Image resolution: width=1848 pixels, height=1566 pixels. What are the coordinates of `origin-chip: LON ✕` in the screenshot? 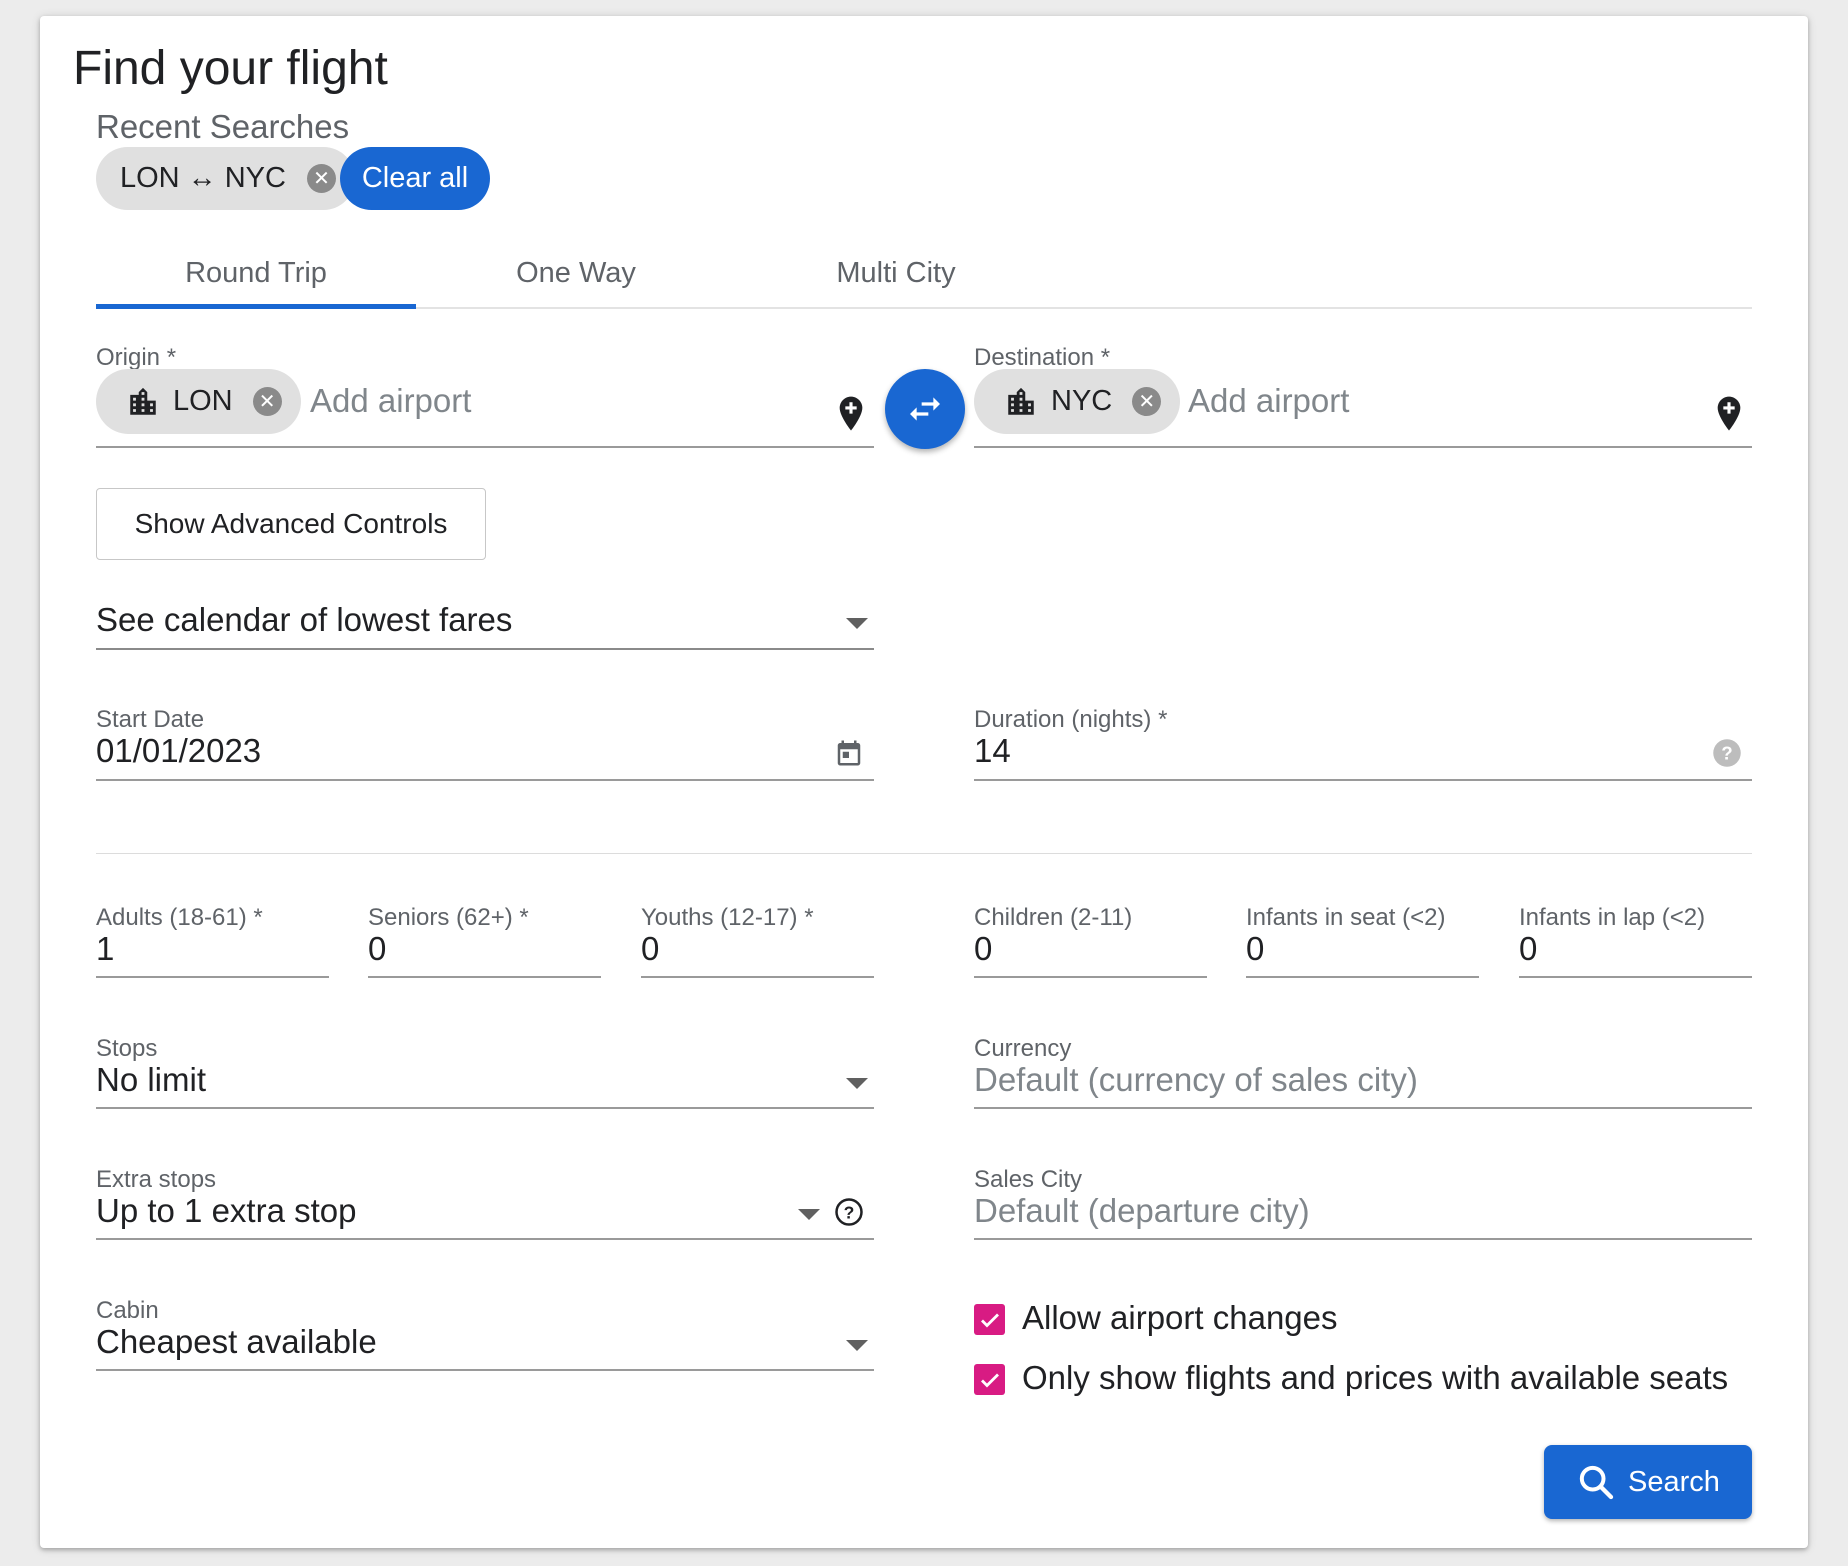 It's located at (198, 401).